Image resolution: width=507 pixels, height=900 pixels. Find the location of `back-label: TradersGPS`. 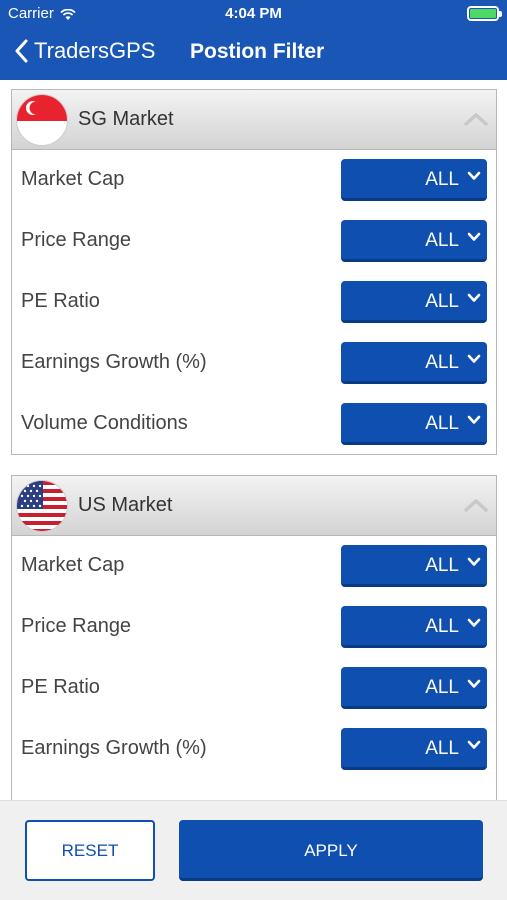

back-label: TradersGPS is located at coordinates (95, 50).